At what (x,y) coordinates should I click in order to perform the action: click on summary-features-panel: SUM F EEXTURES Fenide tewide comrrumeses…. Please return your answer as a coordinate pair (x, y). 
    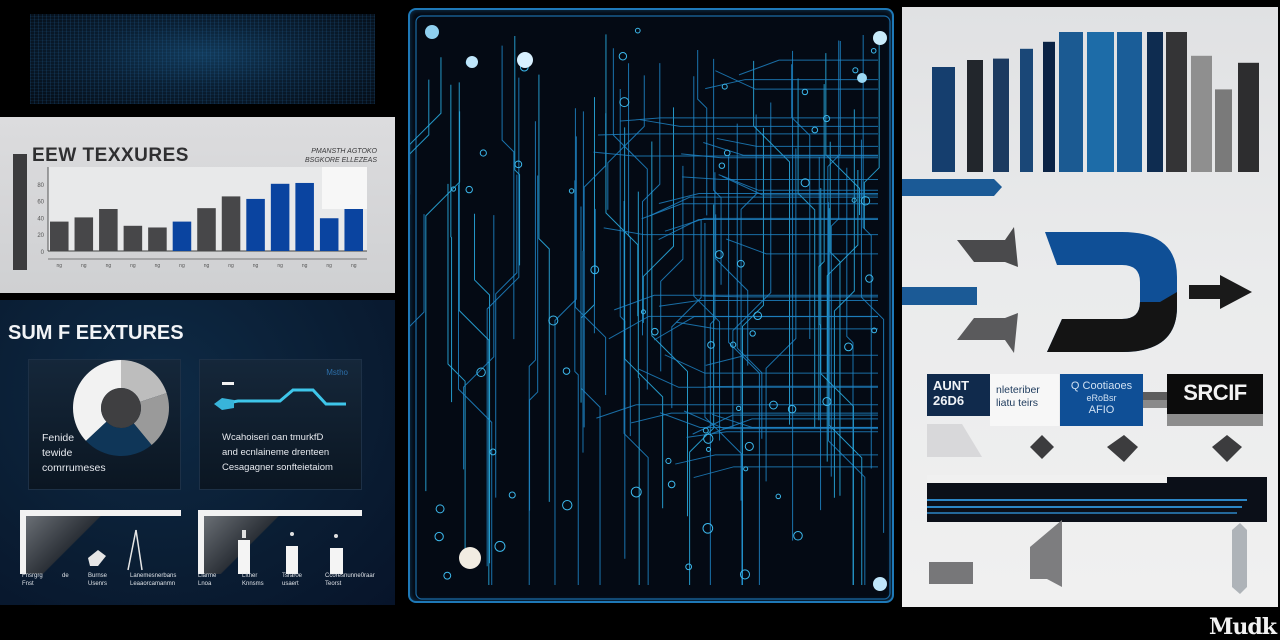
    Looking at the image, I should click on (197, 452).